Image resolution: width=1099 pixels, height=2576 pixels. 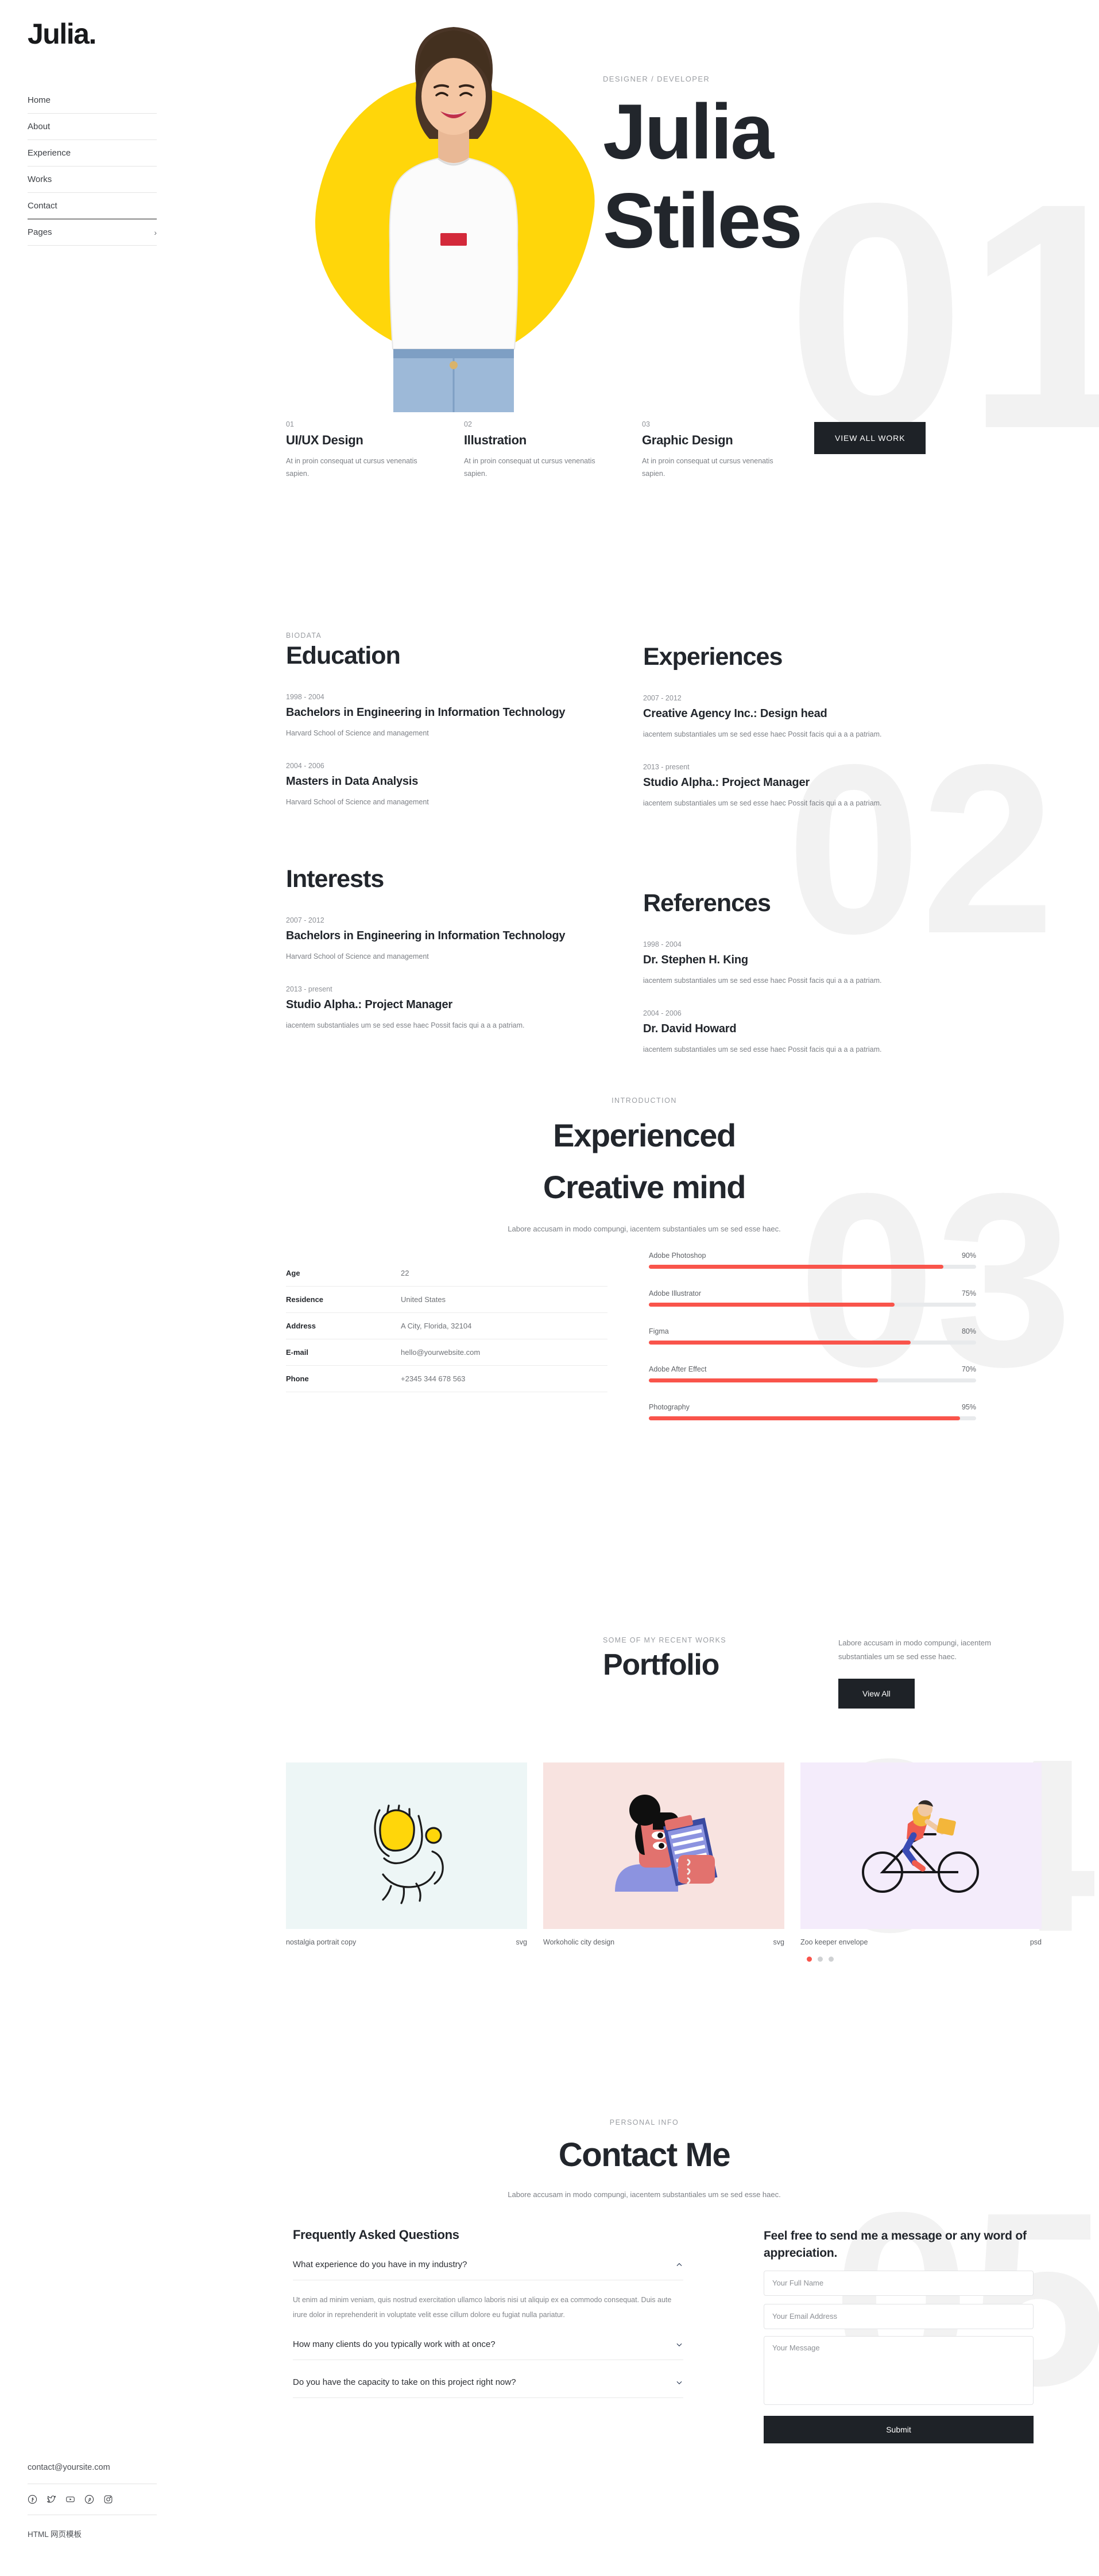 I want to click on email-input, so click(x=899, y=2316).